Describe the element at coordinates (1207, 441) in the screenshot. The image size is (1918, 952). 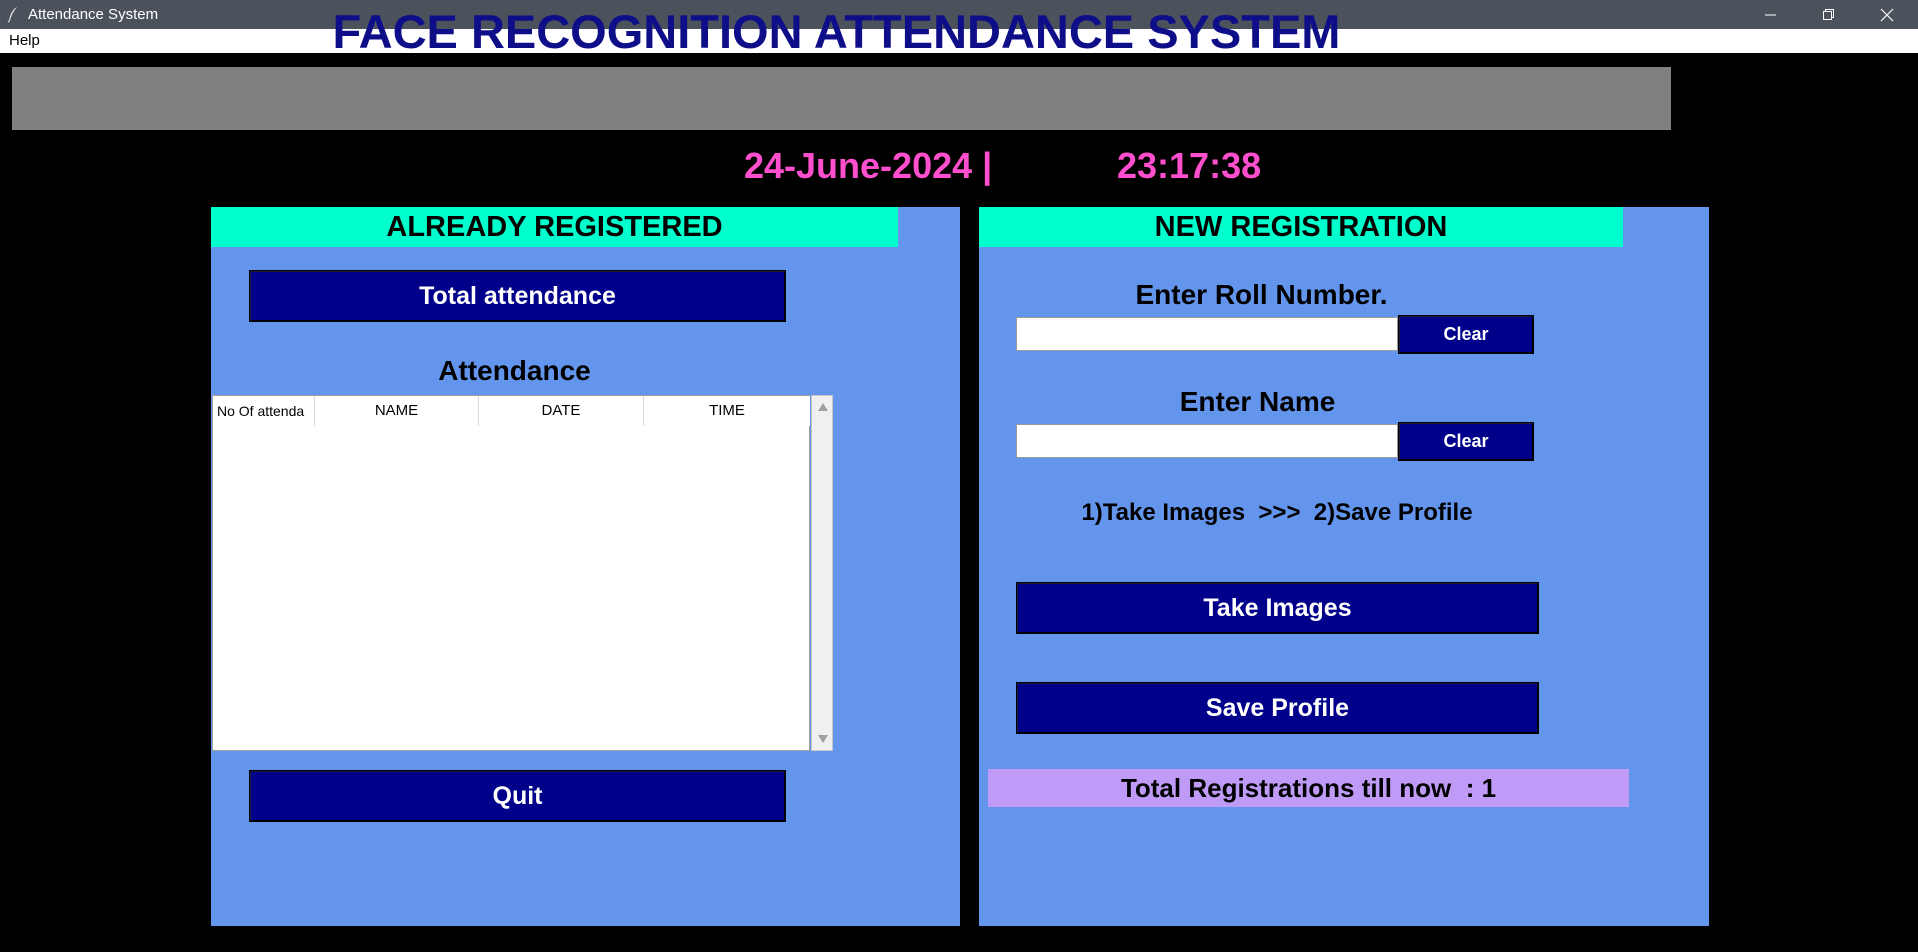
I see `name-input` at that location.